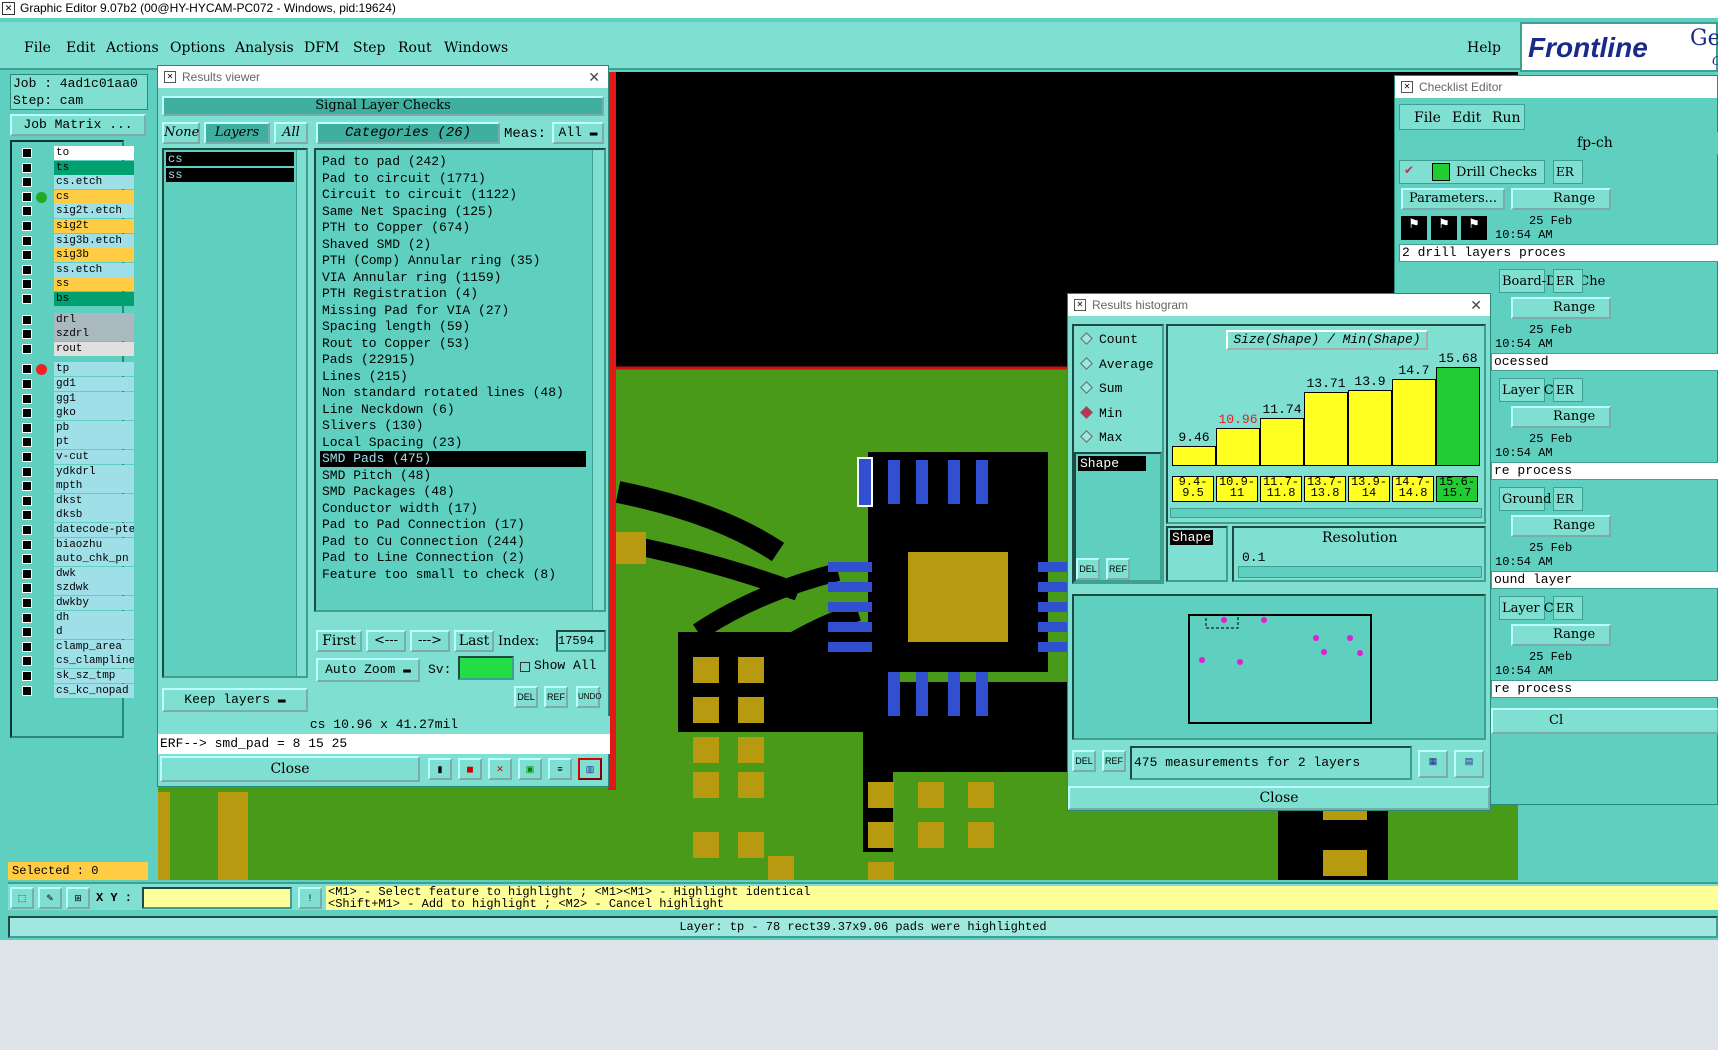 This screenshot has height=1050, width=1718. What do you see at coordinates (500, 769) in the screenshot?
I see `filter-icon: ✕` at bounding box center [500, 769].